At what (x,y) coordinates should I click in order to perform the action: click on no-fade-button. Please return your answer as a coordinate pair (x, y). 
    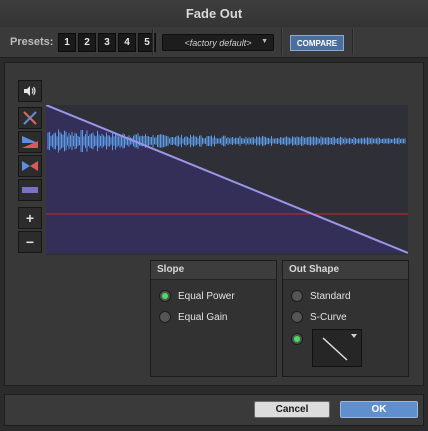
    Looking at the image, I should click on (30, 118).